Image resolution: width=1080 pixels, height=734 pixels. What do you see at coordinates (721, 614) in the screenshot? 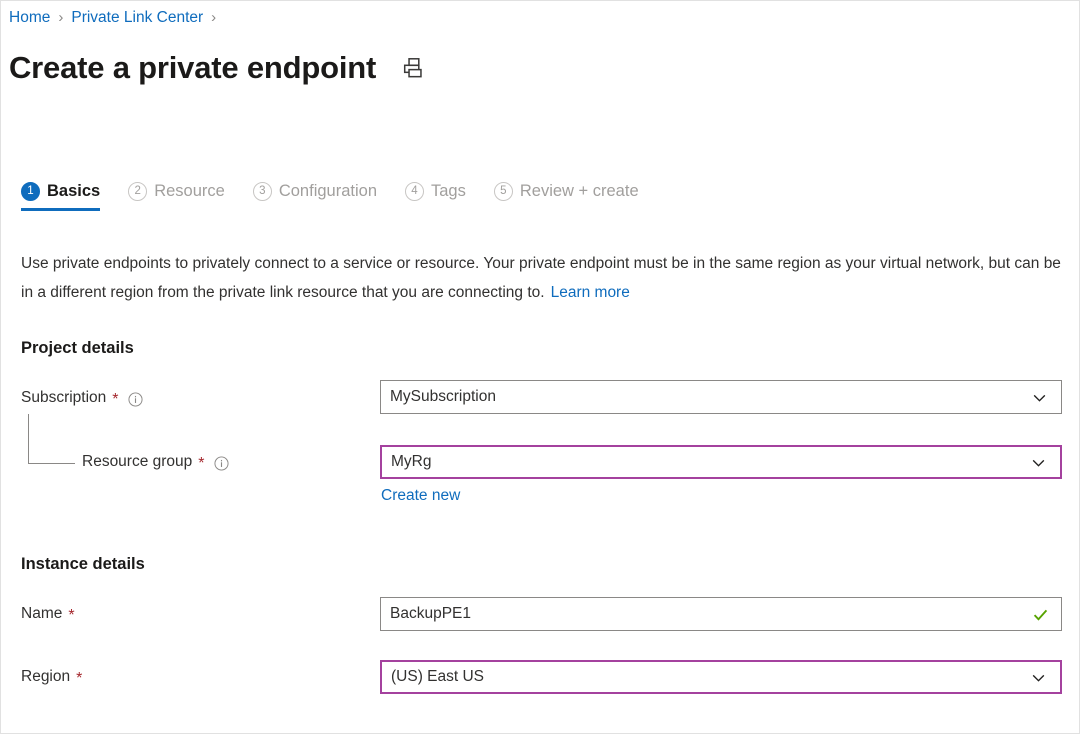
I see `name-input: BackupPE1` at bounding box center [721, 614].